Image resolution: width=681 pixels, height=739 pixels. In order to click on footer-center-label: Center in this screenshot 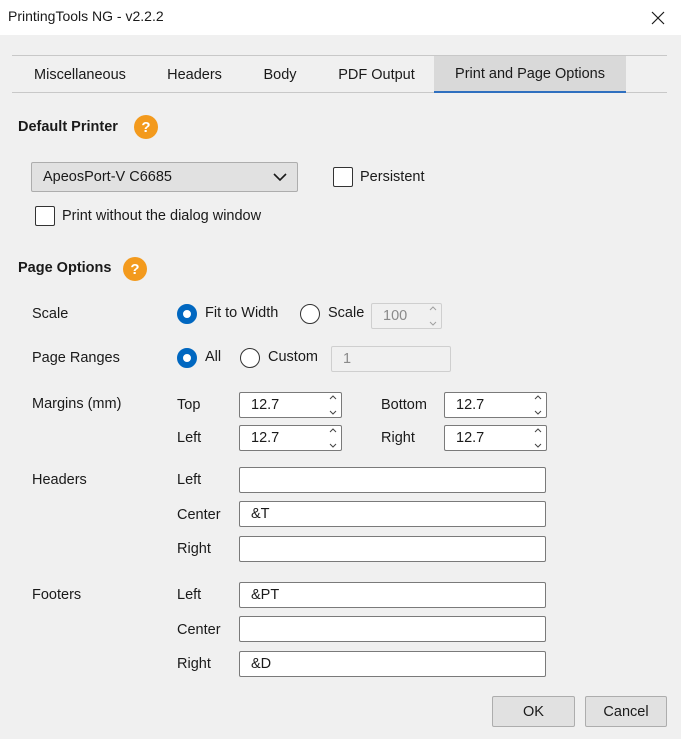, I will do `click(199, 630)`.